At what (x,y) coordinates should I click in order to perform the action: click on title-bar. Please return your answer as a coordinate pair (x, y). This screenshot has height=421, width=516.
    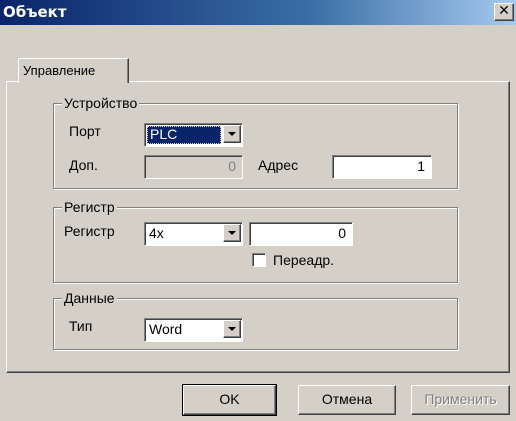
    Looking at the image, I should click on (258, 12).